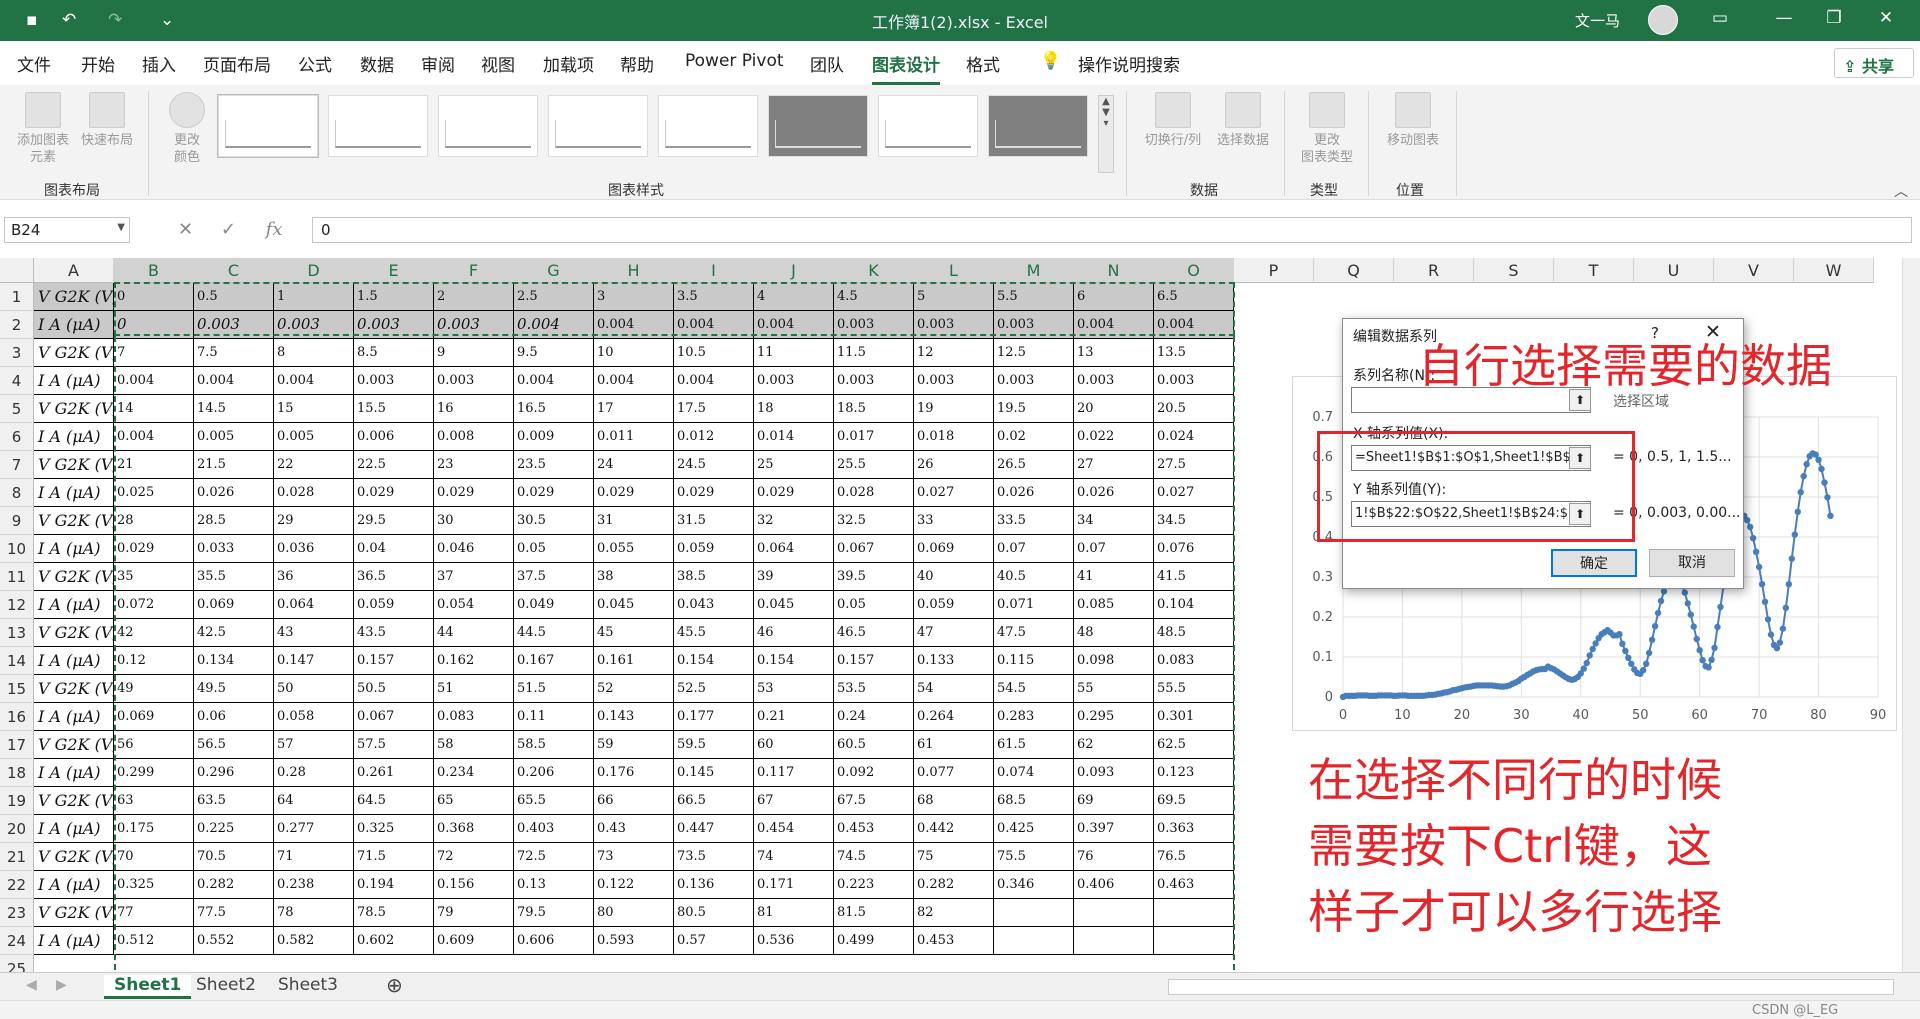 Image resolution: width=1920 pixels, height=1019 pixels. I want to click on table-cell: 10.5, so click(714, 353).